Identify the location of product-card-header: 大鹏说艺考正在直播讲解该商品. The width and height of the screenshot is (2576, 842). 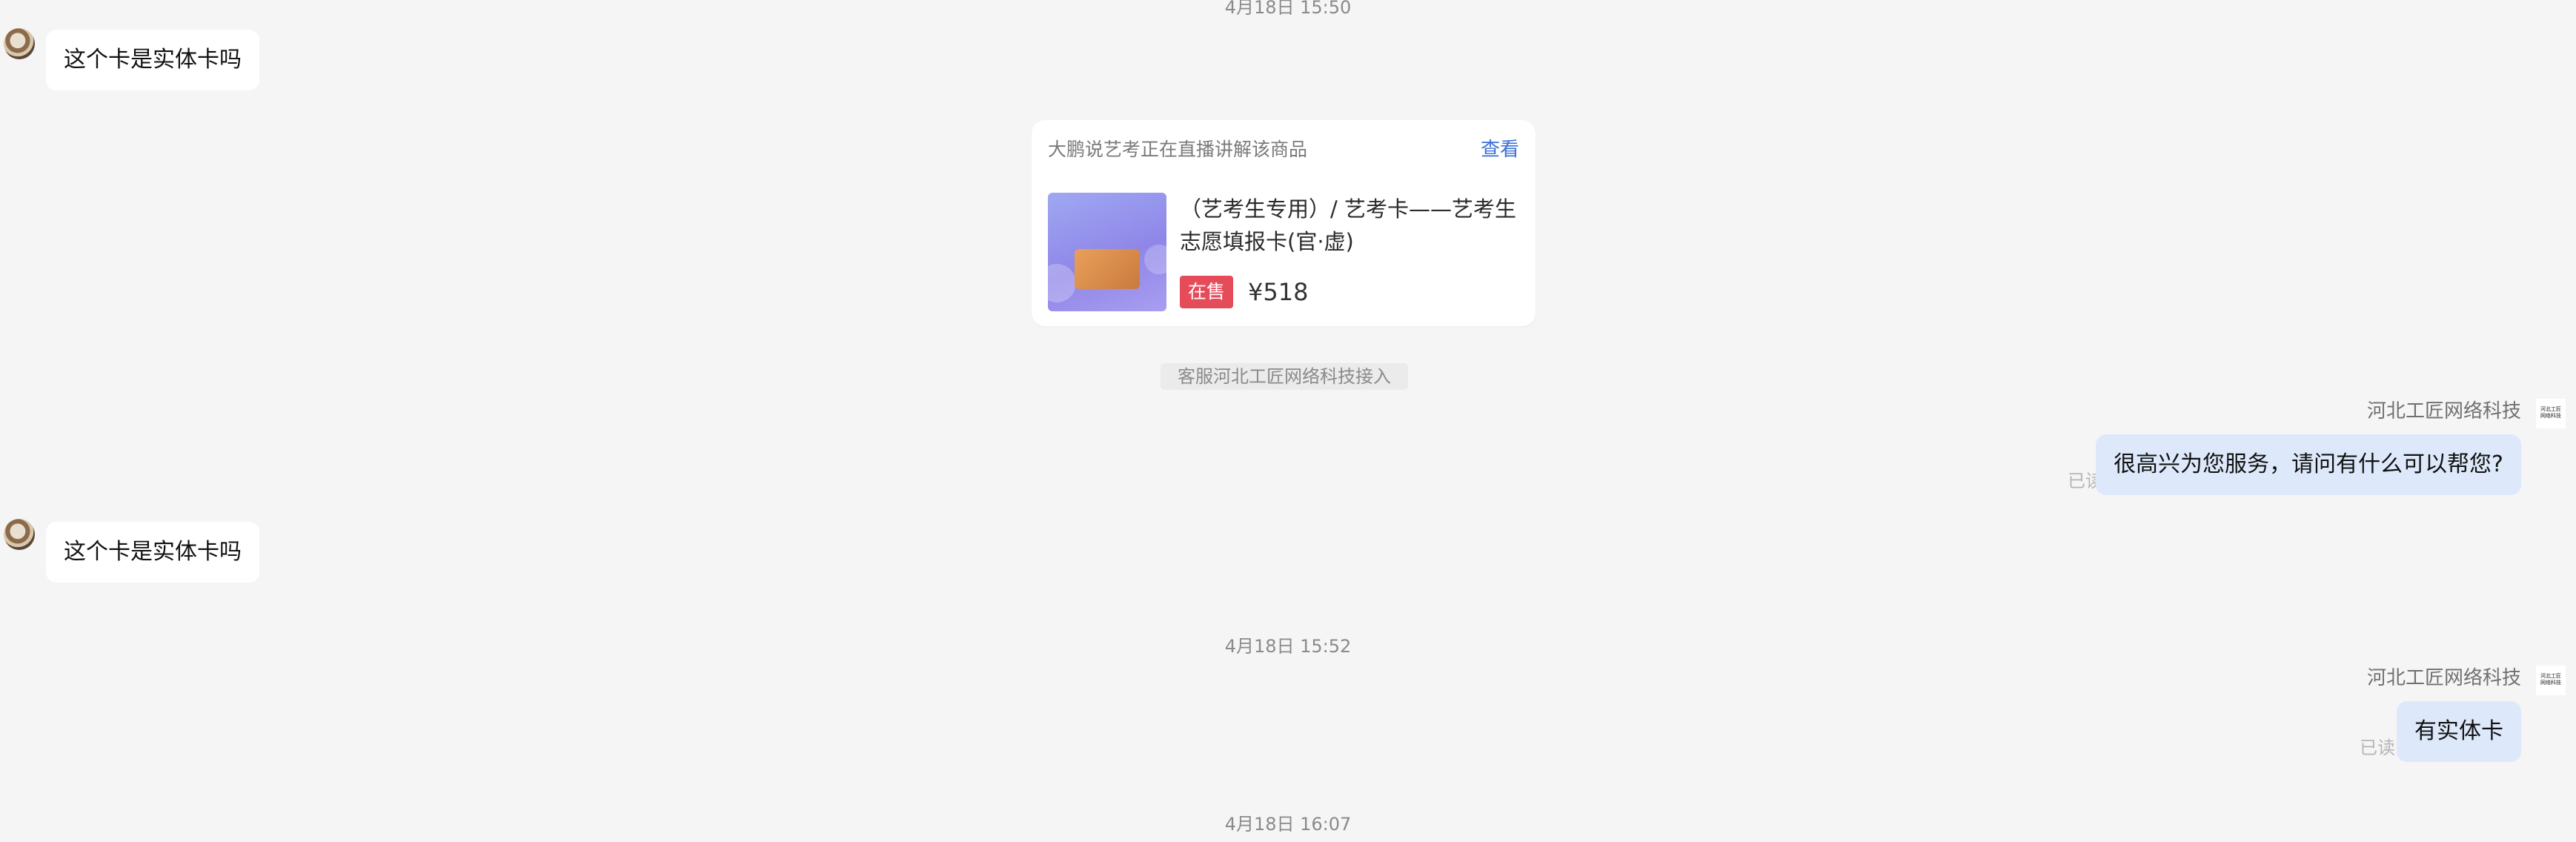
(1178, 149).